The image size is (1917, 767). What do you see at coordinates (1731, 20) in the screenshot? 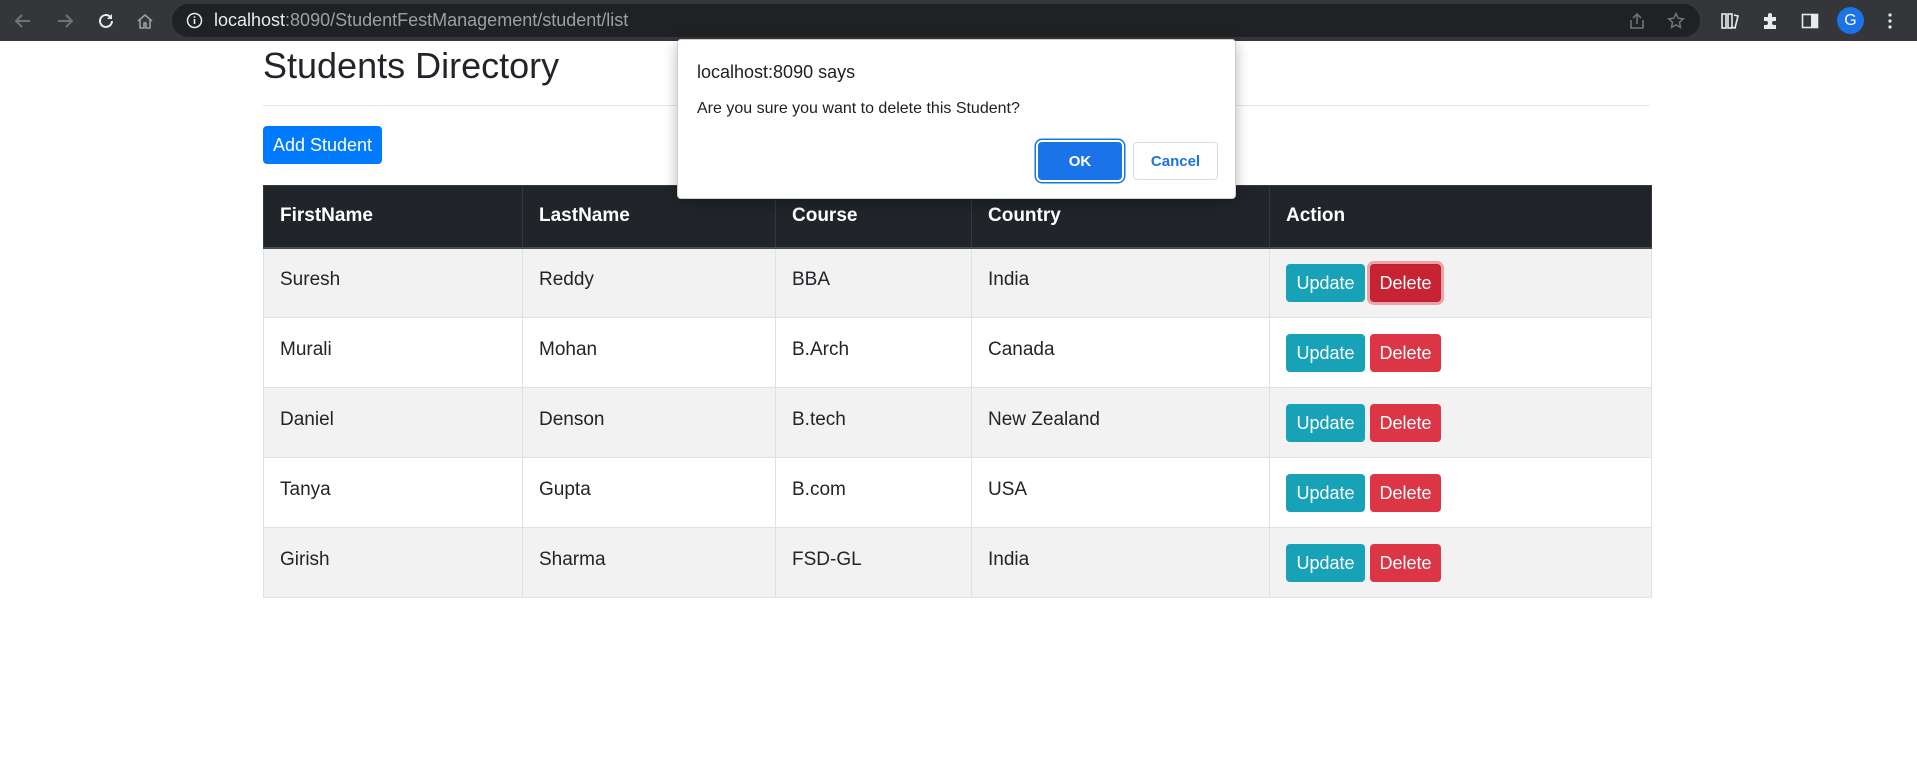
I see `reading-list-icon` at bounding box center [1731, 20].